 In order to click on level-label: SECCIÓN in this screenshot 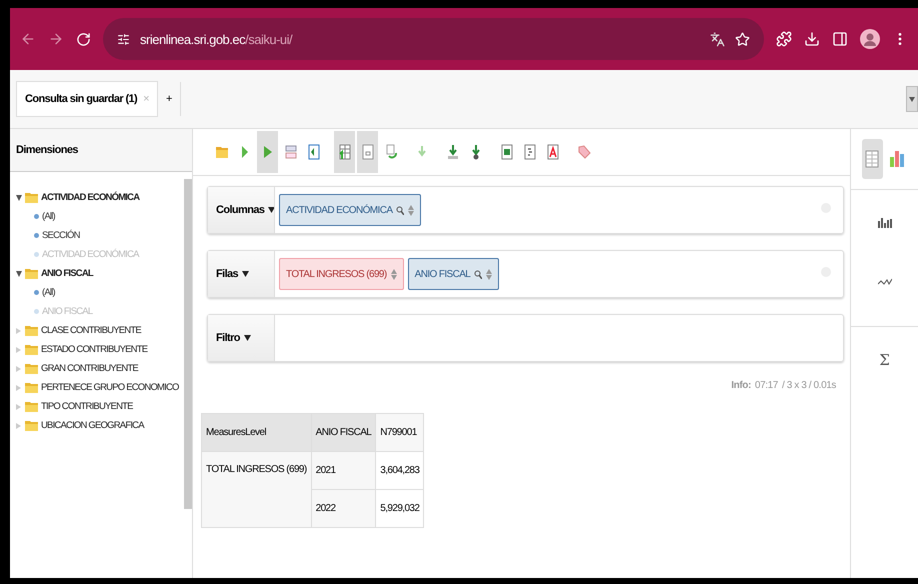, I will do `click(61, 235)`.